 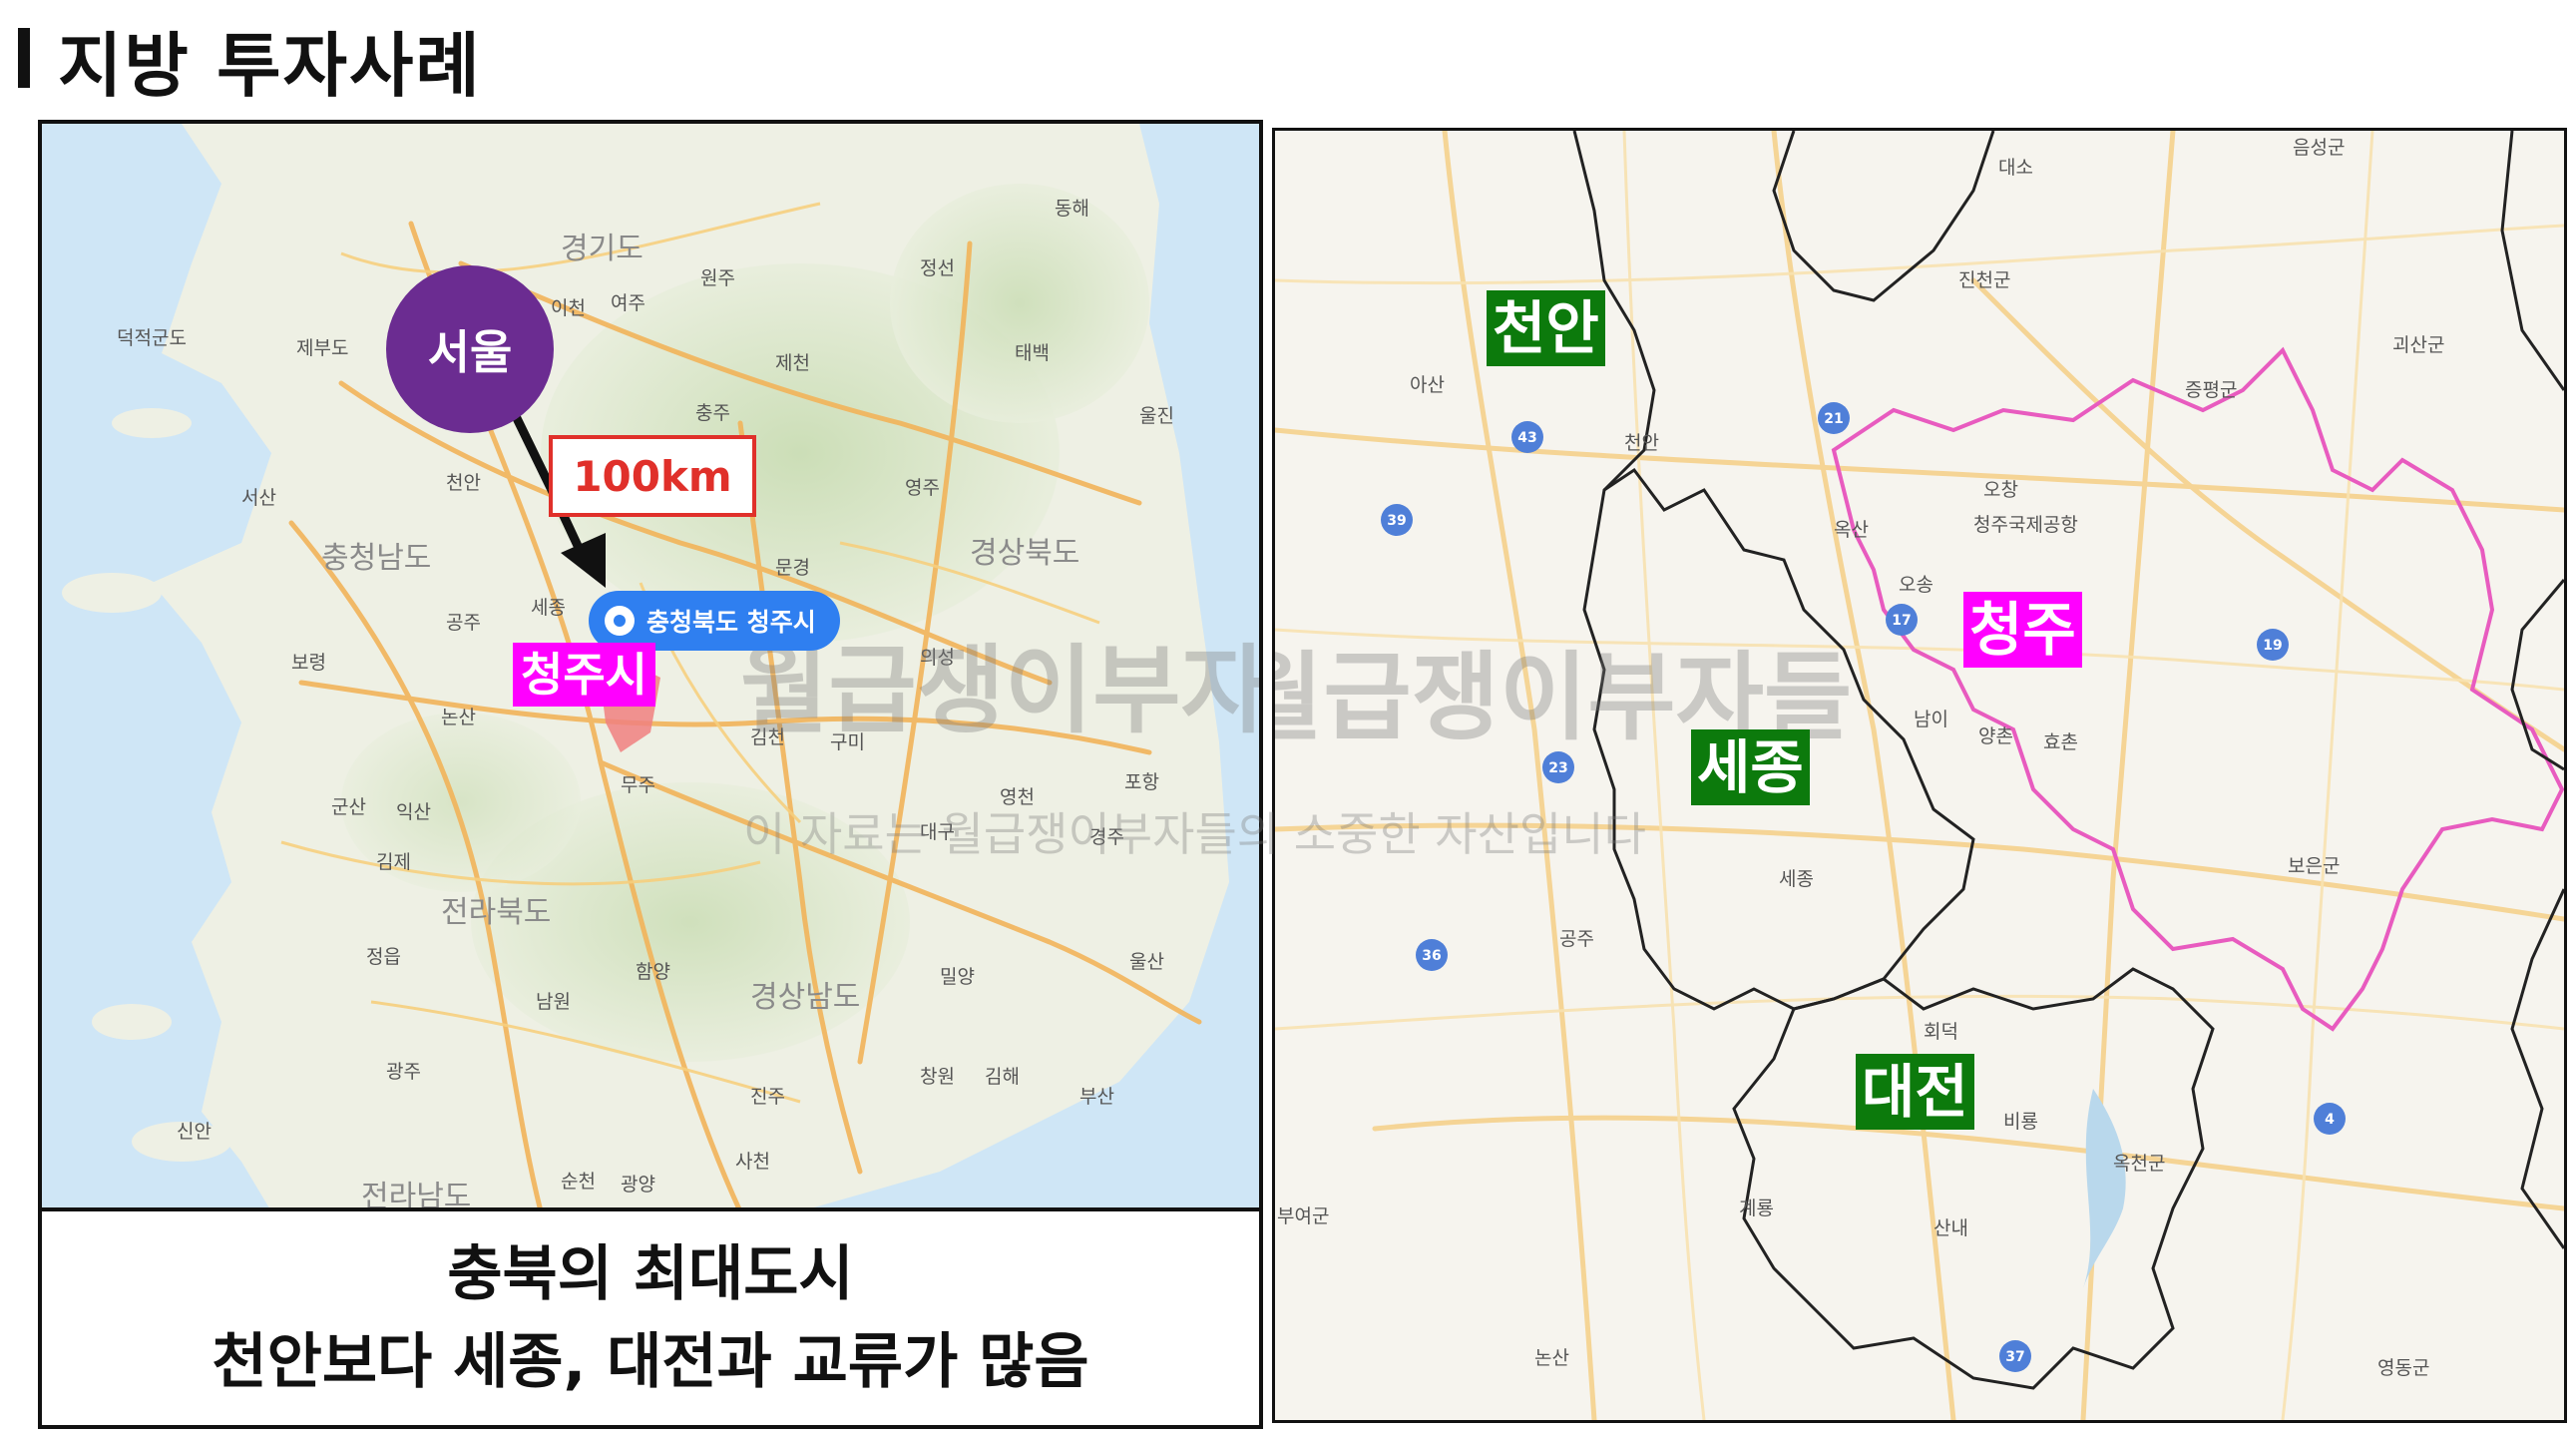 What do you see at coordinates (1916, 585) in the screenshot?
I see `region-label-osong: 오송` at bounding box center [1916, 585].